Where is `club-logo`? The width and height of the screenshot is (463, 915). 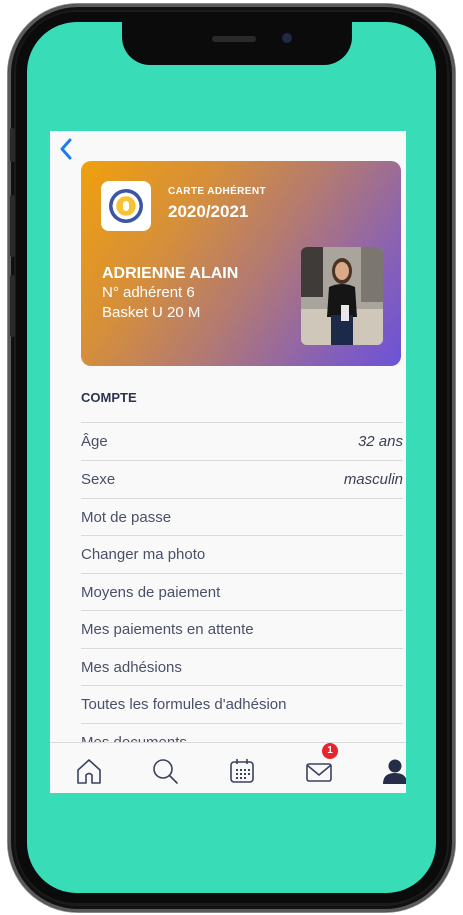 club-logo is located at coordinates (126, 206).